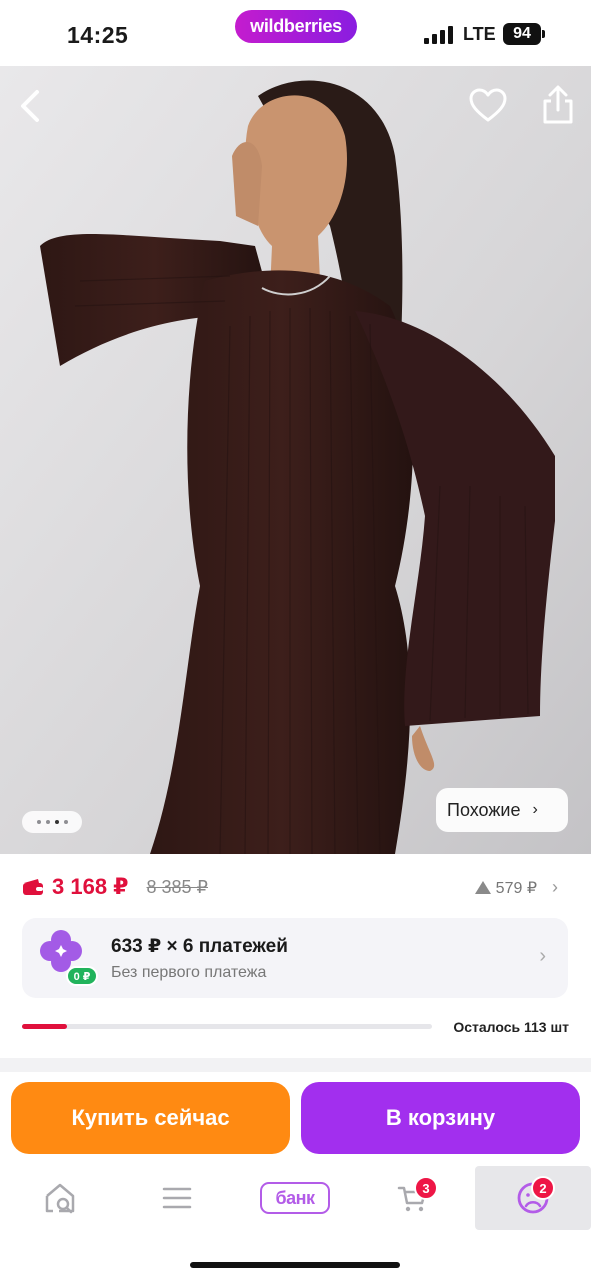  I want to click on menu-icon, so click(177, 1198).